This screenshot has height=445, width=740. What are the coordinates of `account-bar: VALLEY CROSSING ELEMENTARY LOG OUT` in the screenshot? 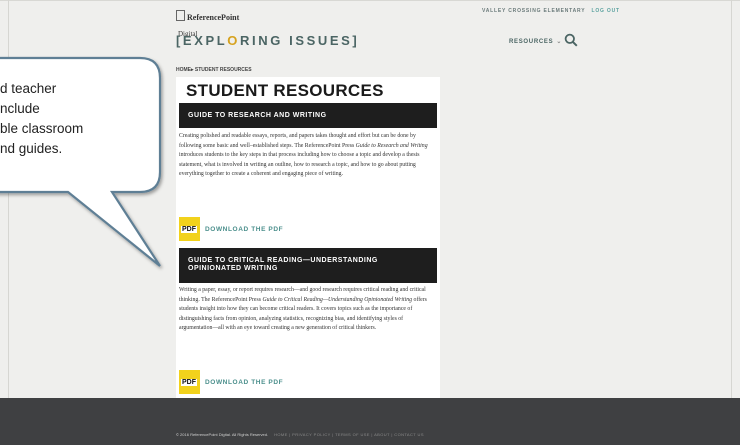 It's located at (551, 11).